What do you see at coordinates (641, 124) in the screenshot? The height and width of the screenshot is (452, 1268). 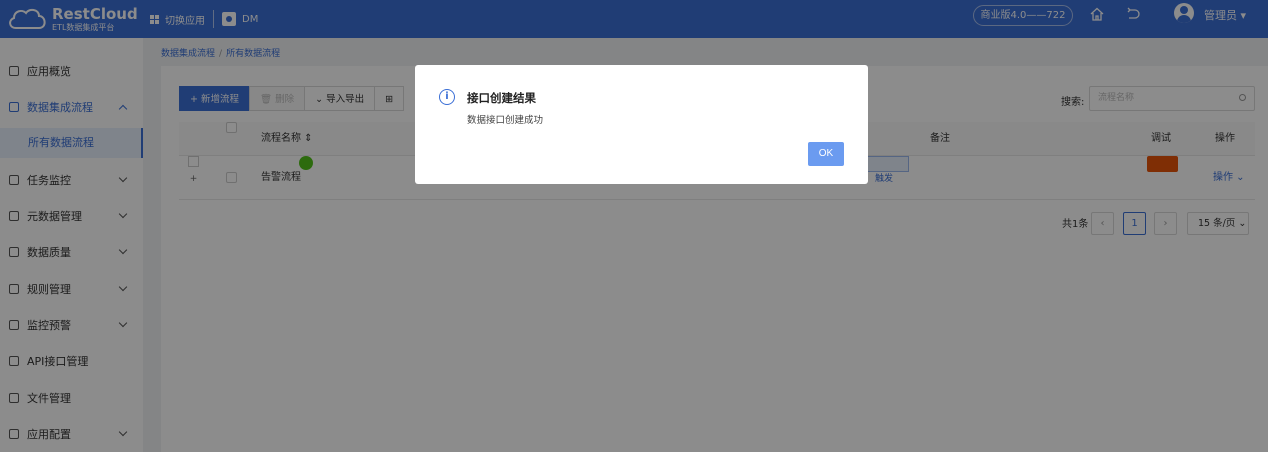 I see `result-dialog: i 接口创建结果 数据接口创建成功 OK` at bounding box center [641, 124].